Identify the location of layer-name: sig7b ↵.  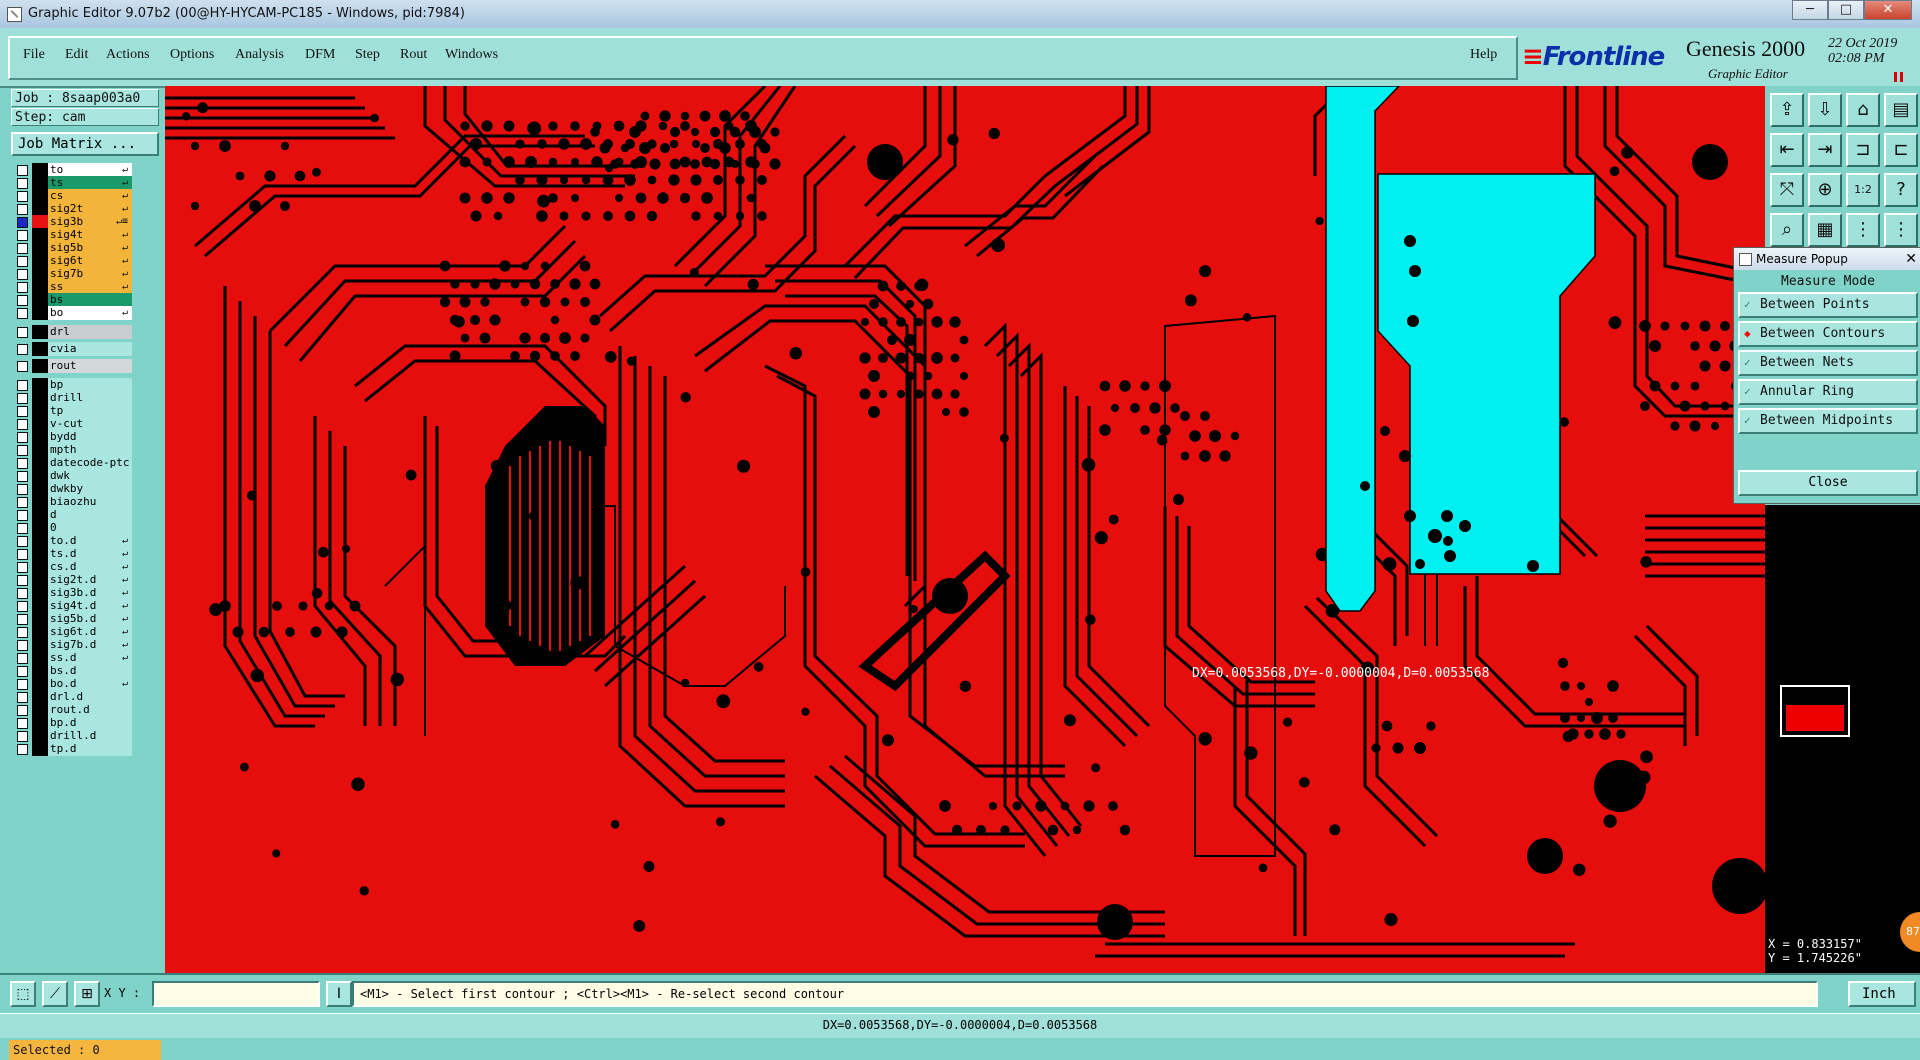
(90, 274).